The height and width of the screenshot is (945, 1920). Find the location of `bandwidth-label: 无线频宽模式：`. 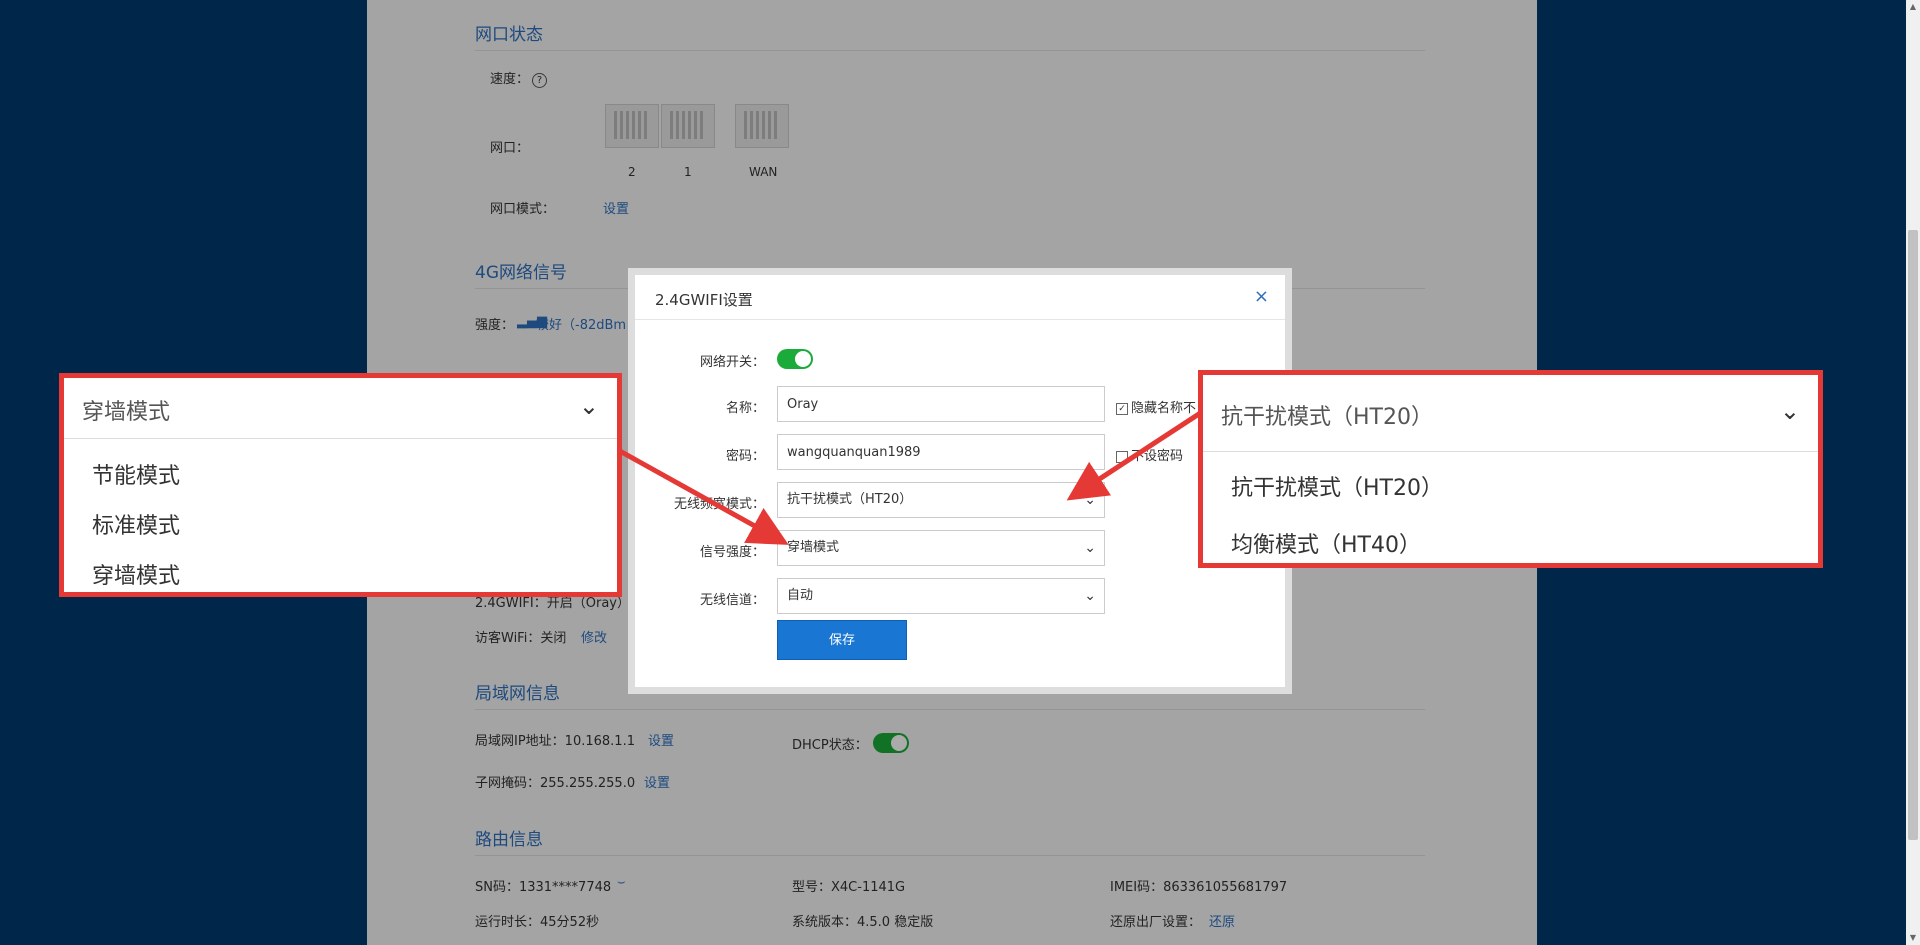

bandwidth-label: 无线频宽模式： is located at coordinates (719, 504).